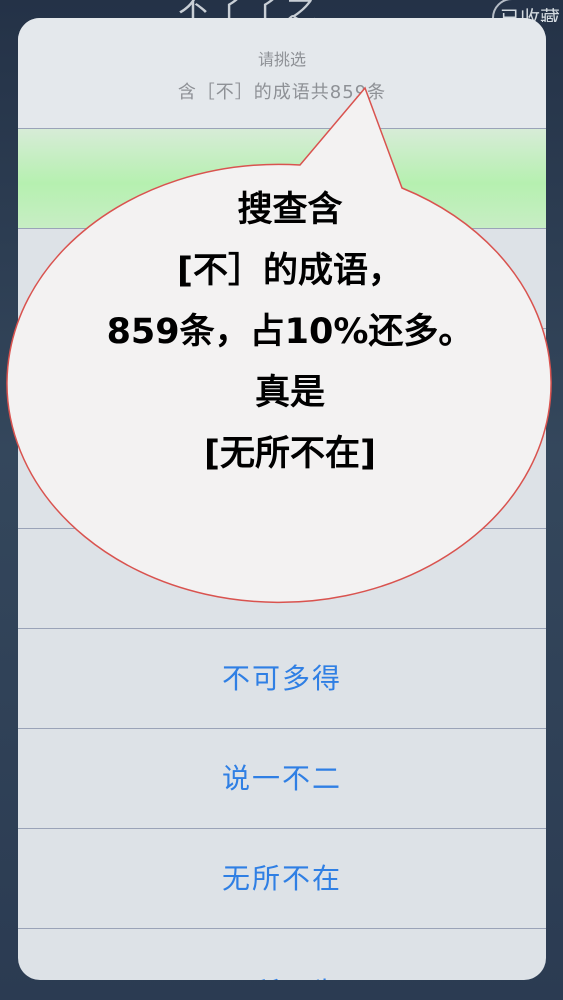 The image size is (563, 1000). I want to click on annotation-line-2: [不］的成语，, so click(290, 271).